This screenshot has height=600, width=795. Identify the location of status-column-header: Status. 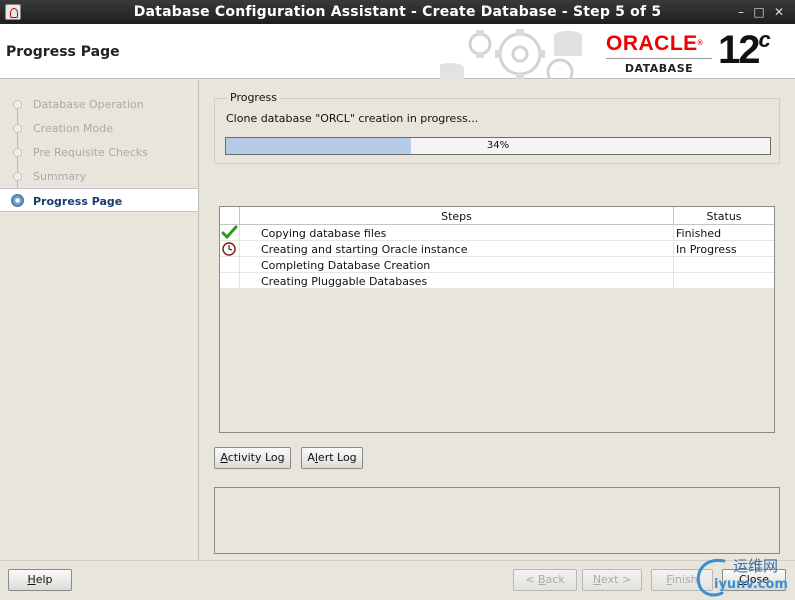
(724, 215).